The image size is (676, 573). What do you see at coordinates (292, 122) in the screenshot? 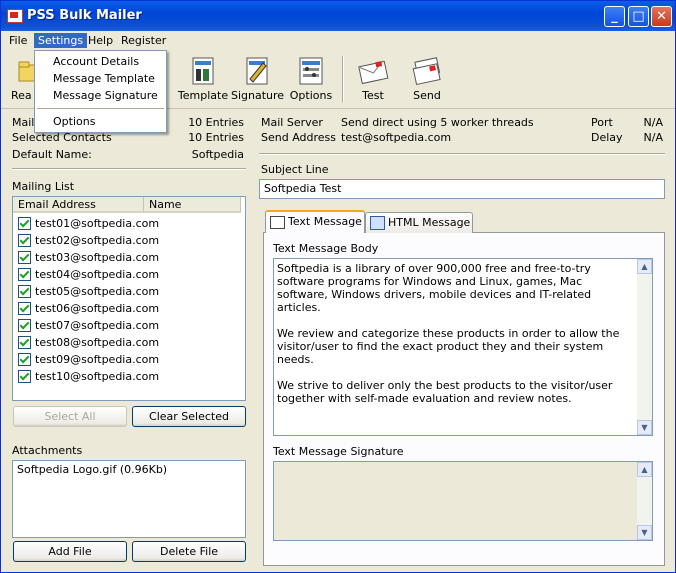
I see `mail-server-label: Mail Server` at bounding box center [292, 122].